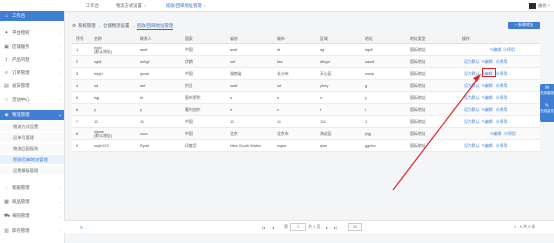  What do you see at coordinates (234, 38) in the screenshot?
I see `column-header-province: 省份` at bounding box center [234, 38].